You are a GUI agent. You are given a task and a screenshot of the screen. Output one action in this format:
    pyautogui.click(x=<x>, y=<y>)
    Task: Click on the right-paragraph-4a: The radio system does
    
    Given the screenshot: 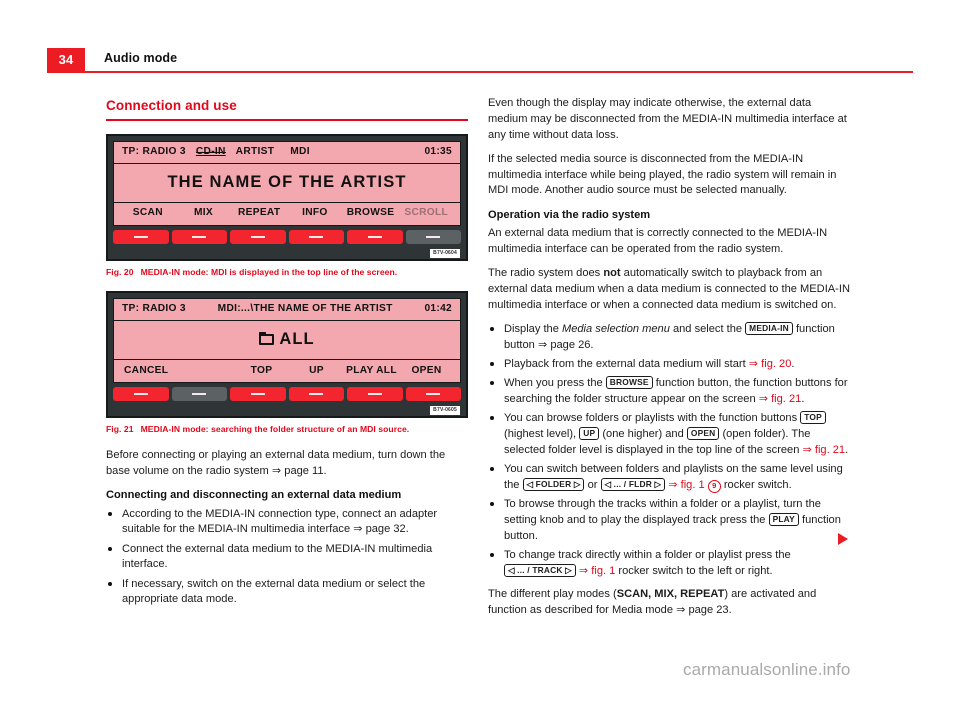 What is the action you would take?
    pyautogui.click(x=546, y=273)
    